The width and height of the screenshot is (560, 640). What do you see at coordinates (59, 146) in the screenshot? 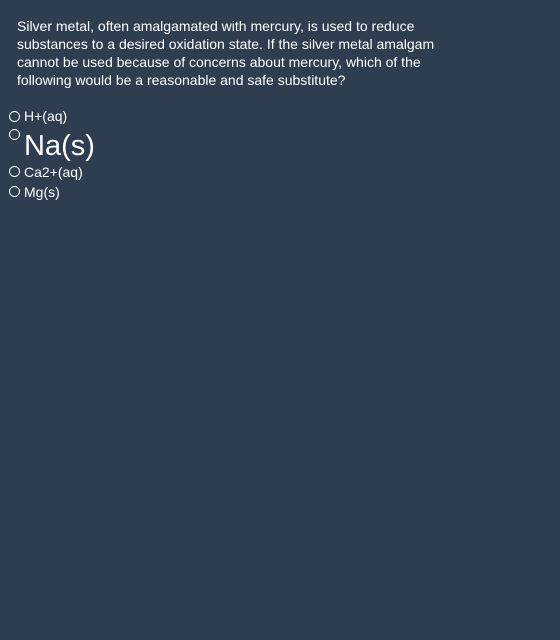
I see `option-label: Na(s)` at bounding box center [59, 146].